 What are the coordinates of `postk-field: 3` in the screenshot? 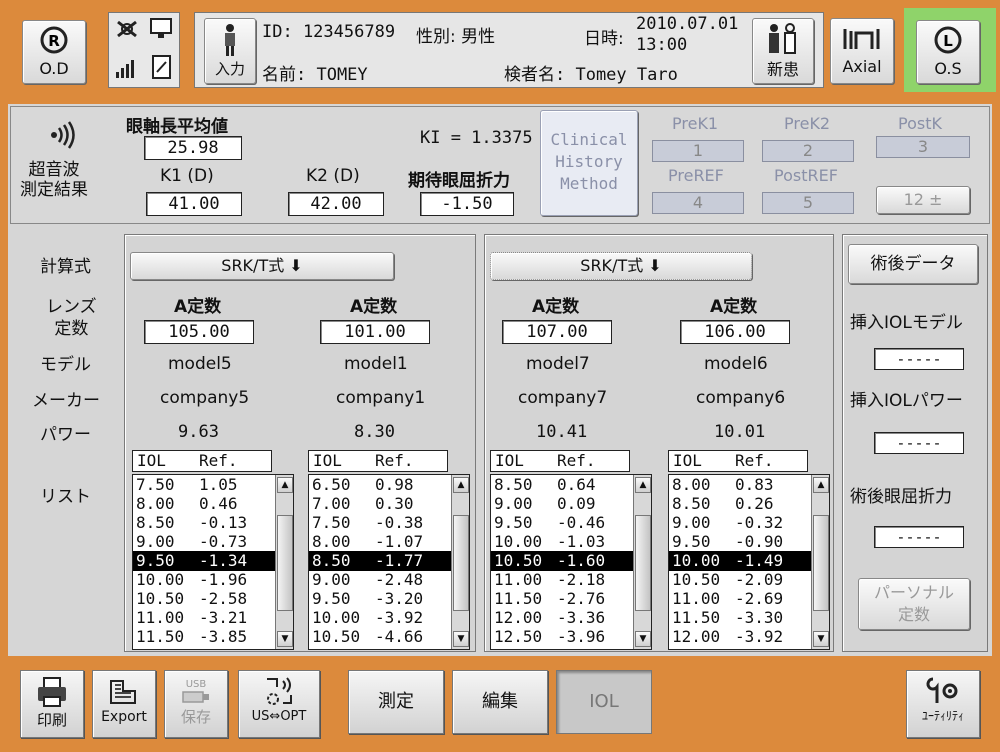 It's located at (923, 147).